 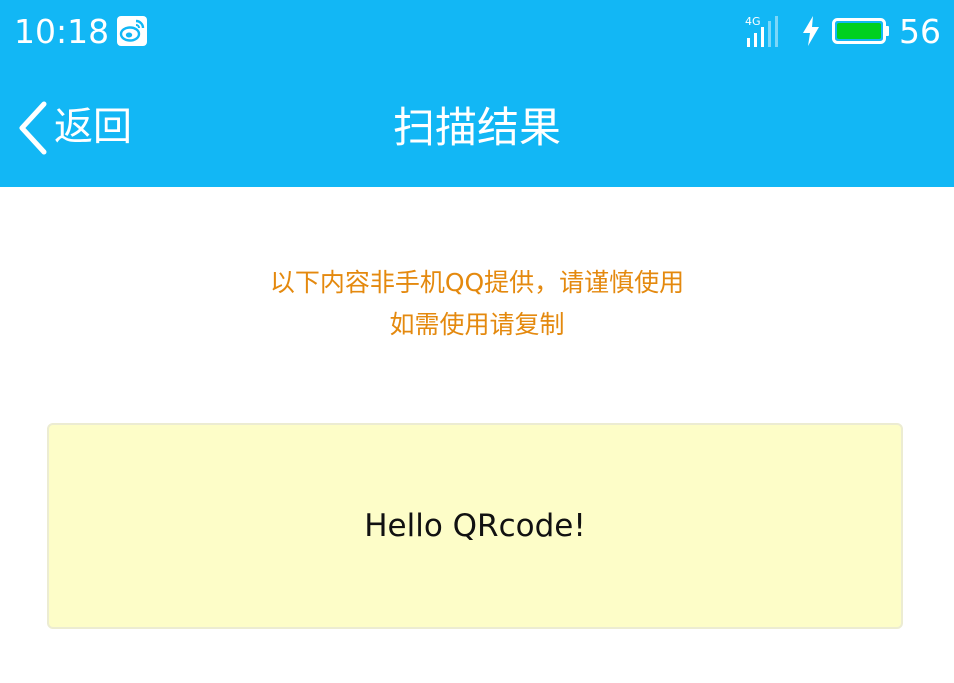 I want to click on status-bar: 10:18 4G 56, so click(x=477, y=32).